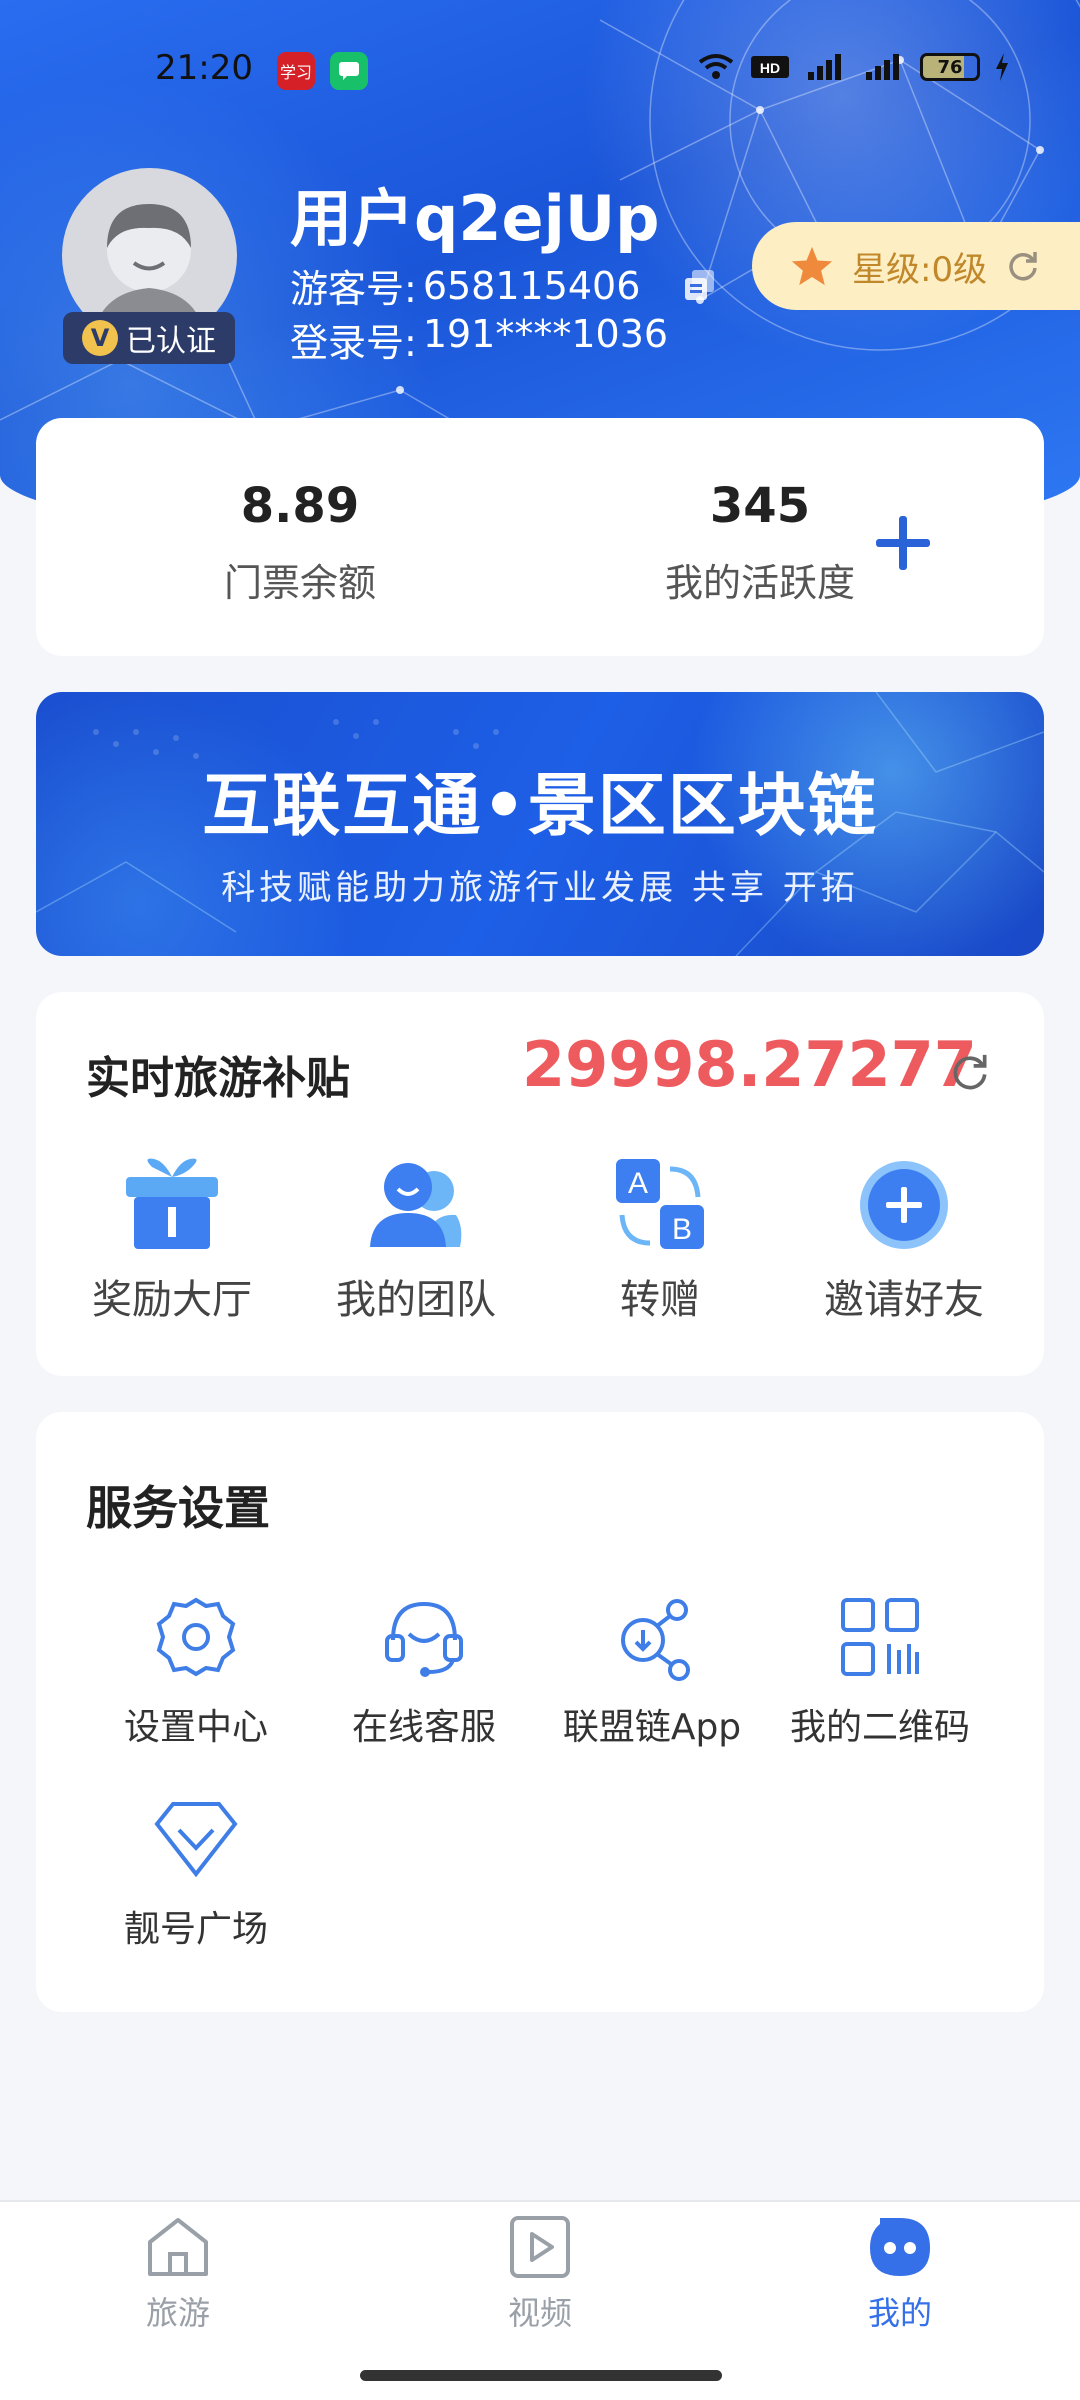 The image size is (1080, 2400). I want to click on reward-hall-label: 奖励大厅, so click(172, 1300).